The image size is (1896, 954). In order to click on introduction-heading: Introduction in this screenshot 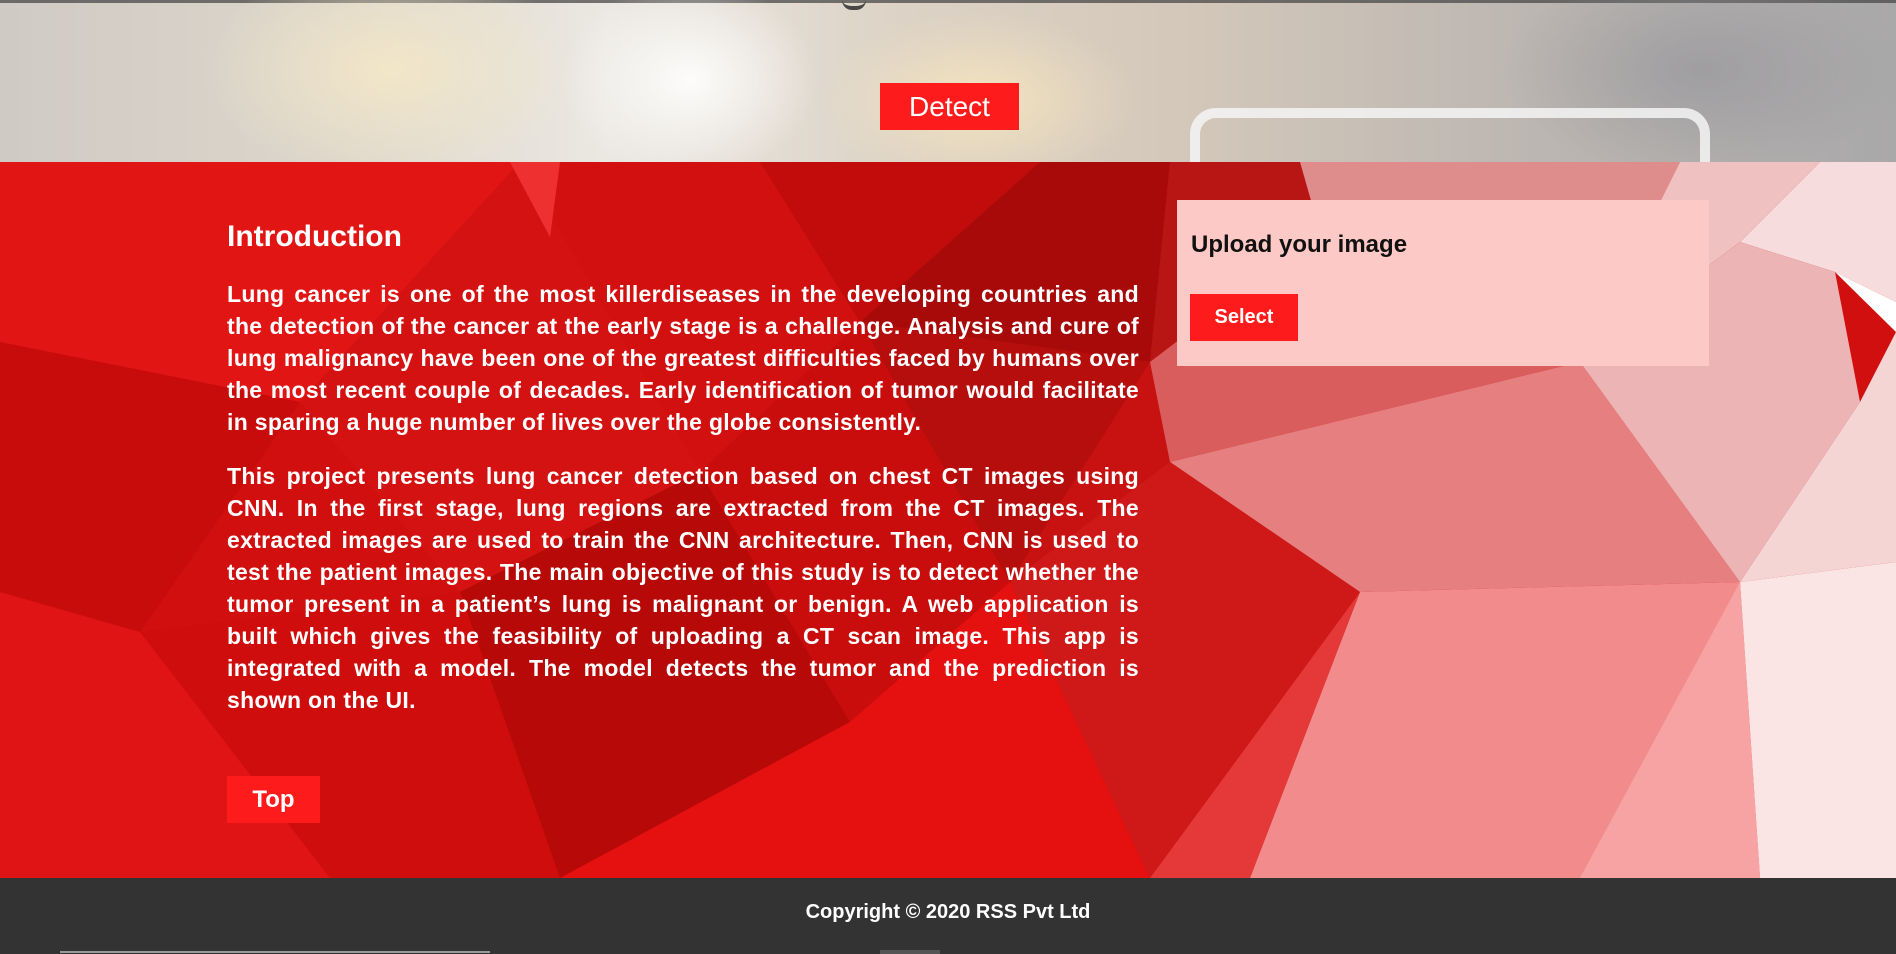, I will do `click(314, 236)`.